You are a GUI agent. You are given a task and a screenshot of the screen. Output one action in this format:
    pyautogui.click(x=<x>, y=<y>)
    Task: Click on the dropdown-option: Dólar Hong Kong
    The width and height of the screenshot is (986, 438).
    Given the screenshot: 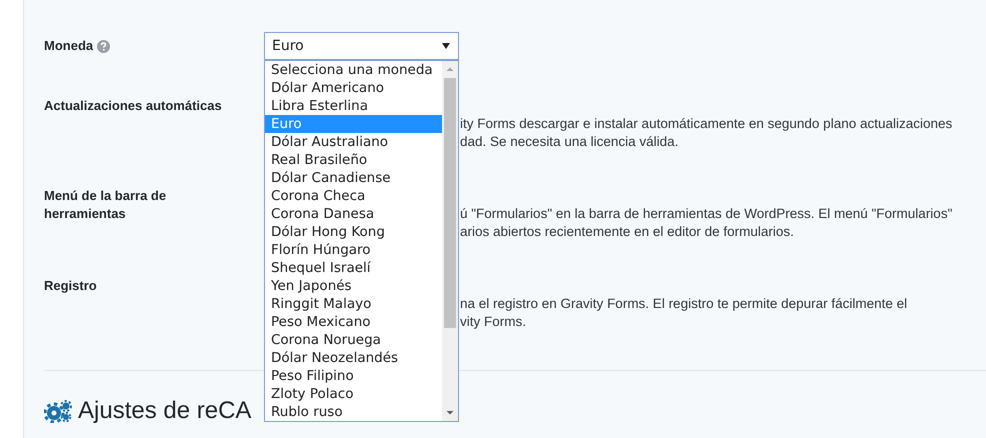 What is the action you would take?
    pyautogui.click(x=353, y=232)
    